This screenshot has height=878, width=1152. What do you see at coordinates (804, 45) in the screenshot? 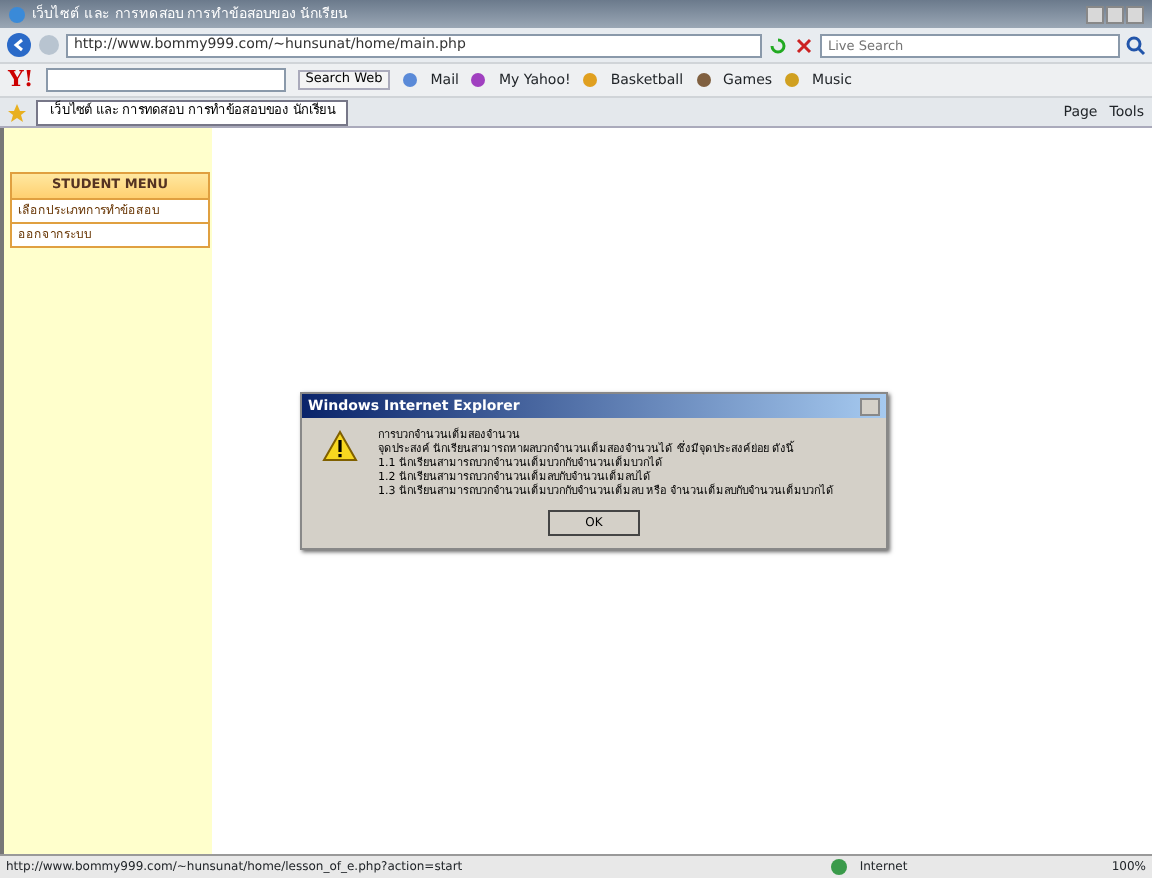
I see `stop-icon` at bounding box center [804, 45].